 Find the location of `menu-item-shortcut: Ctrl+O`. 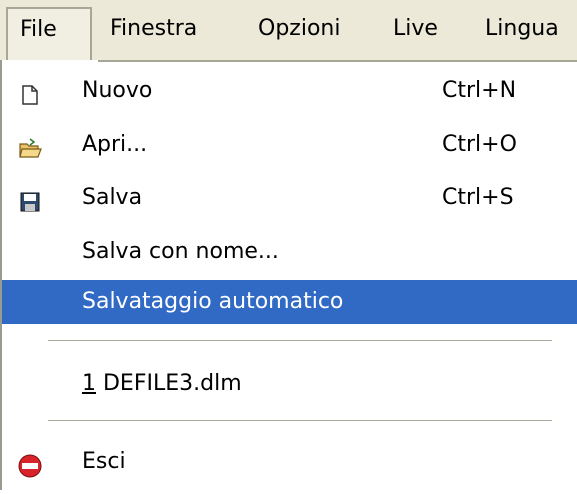

menu-item-shortcut: Ctrl+O is located at coordinates (479, 144).